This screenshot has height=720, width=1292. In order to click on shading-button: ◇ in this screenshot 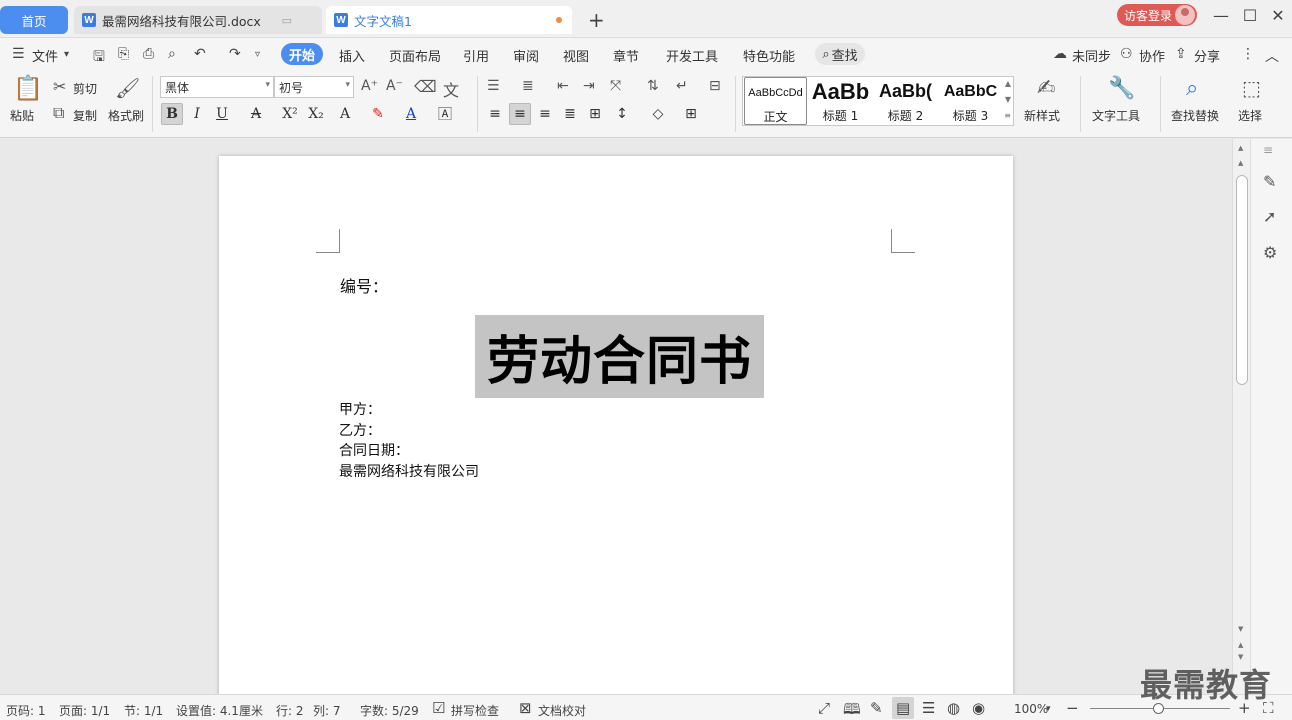, I will do `click(658, 114)`.